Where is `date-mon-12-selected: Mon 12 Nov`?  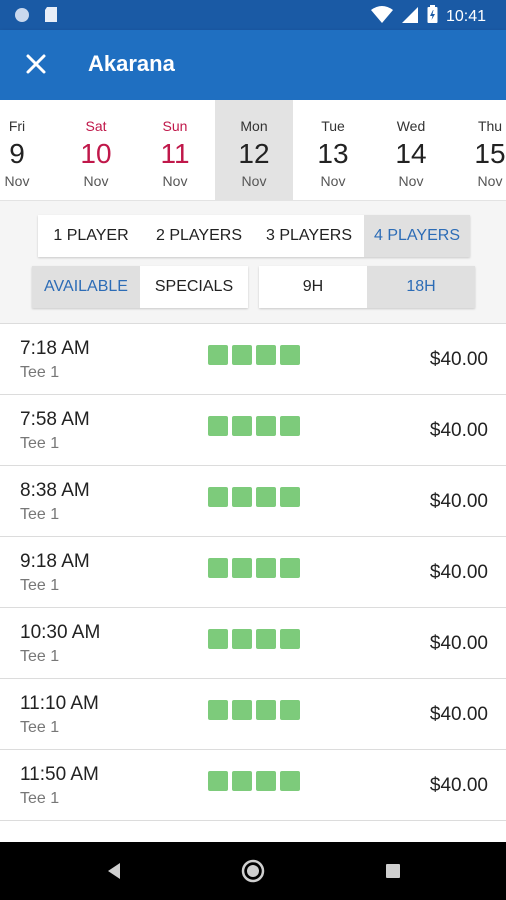
date-mon-12-selected: Mon 12 Nov is located at coordinates (254, 150).